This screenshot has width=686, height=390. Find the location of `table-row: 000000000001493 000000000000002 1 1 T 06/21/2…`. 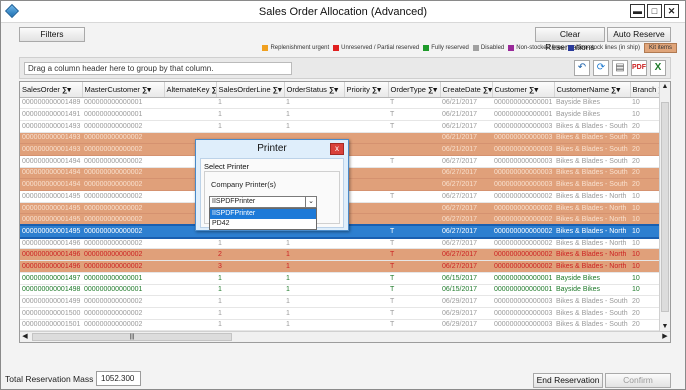

table-row: 000000000001493 000000000000002 1 1 T 06/21/2… is located at coordinates (340, 126).